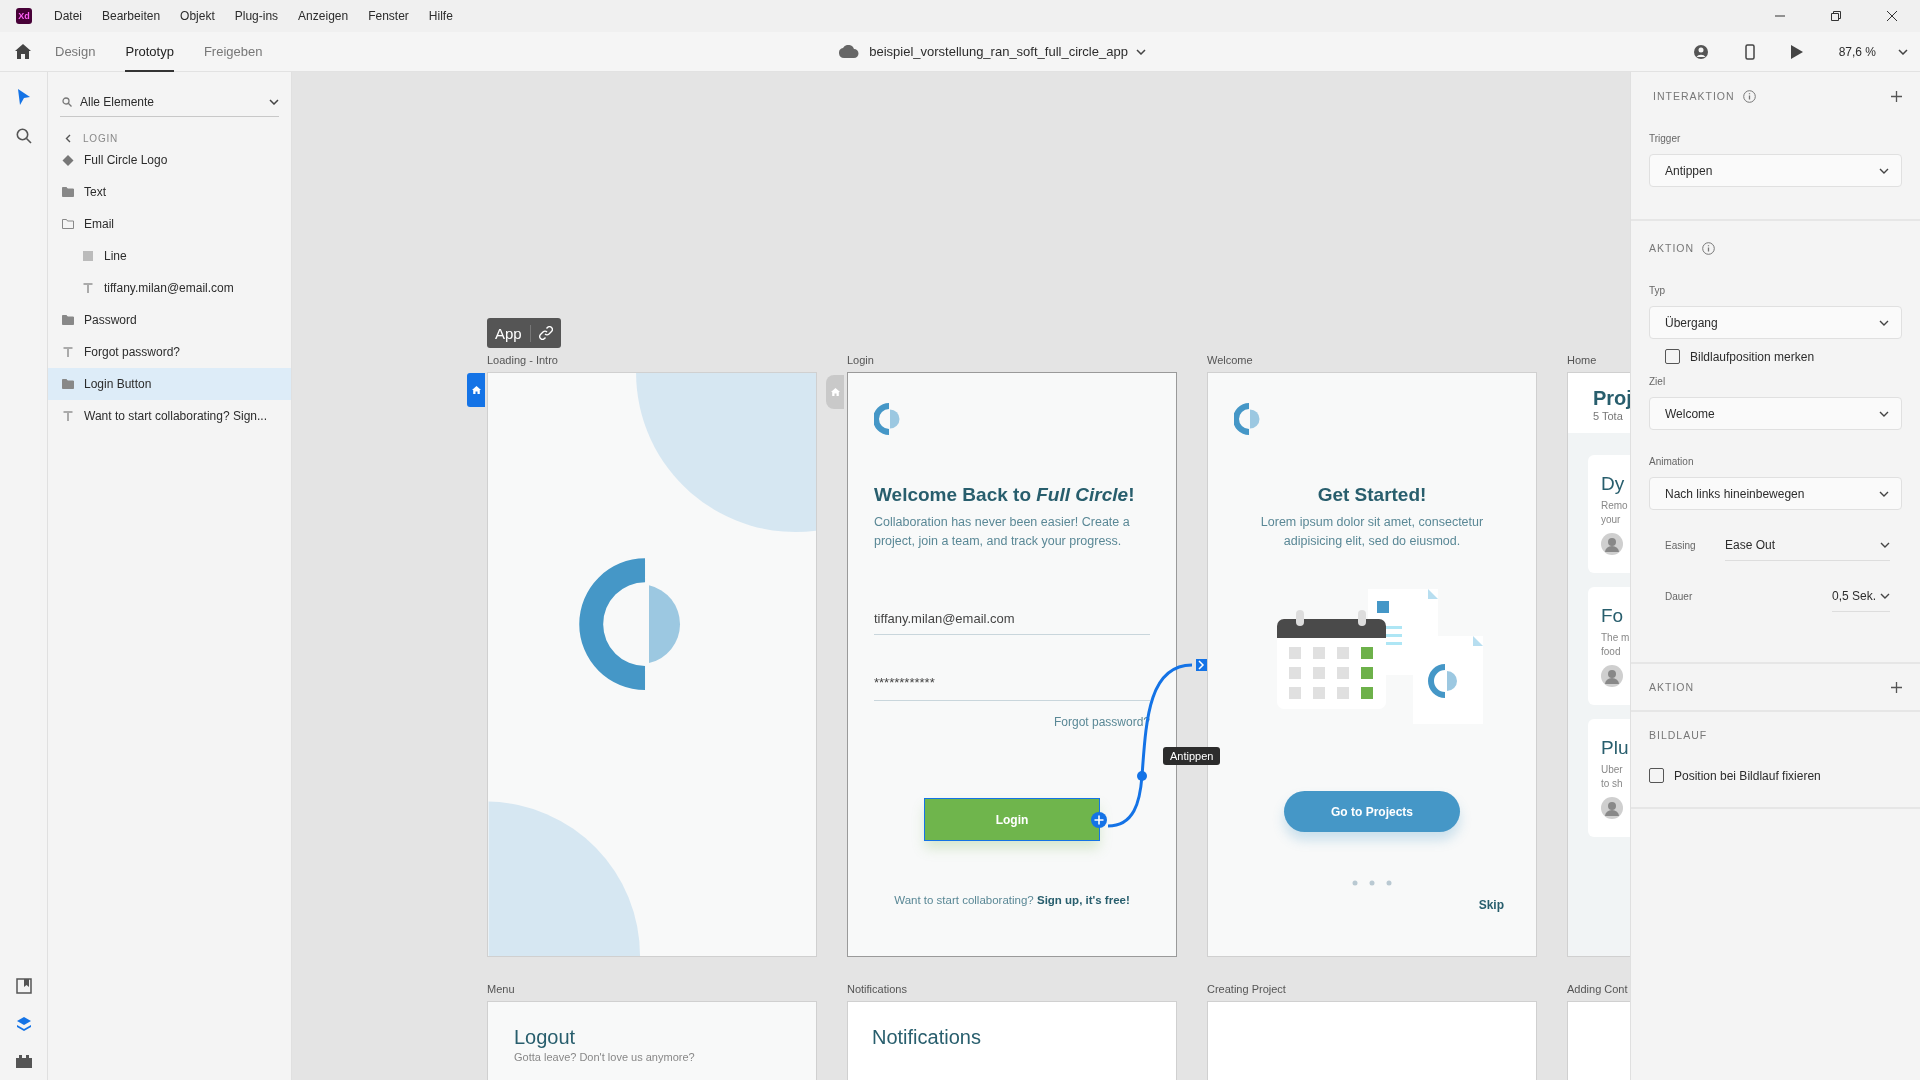 The height and width of the screenshot is (1080, 1920). Describe the element at coordinates (605, 1057) in the screenshot. I see `menu-subtitle: Gotta leave? Don't love us anymore?` at that location.